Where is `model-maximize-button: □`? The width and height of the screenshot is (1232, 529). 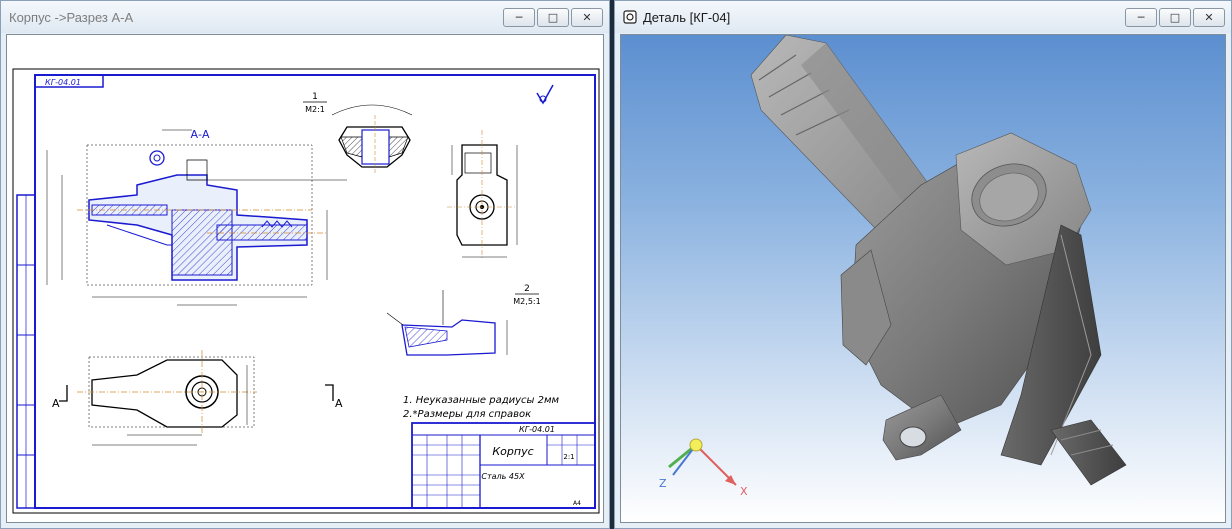 model-maximize-button: □ is located at coordinates (1175, 17).